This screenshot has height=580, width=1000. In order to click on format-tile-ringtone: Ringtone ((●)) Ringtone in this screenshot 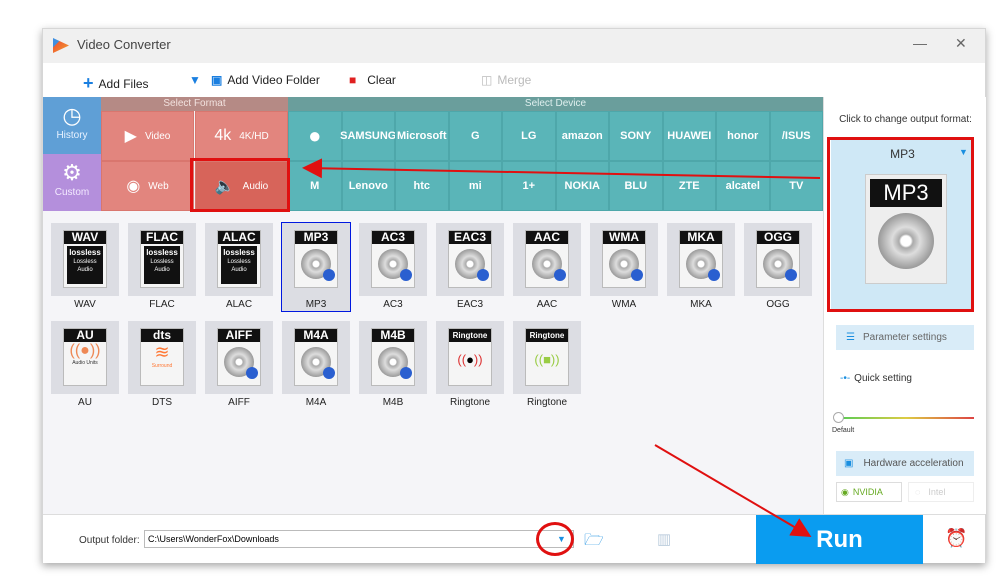, I will do `click(470, 365)`.